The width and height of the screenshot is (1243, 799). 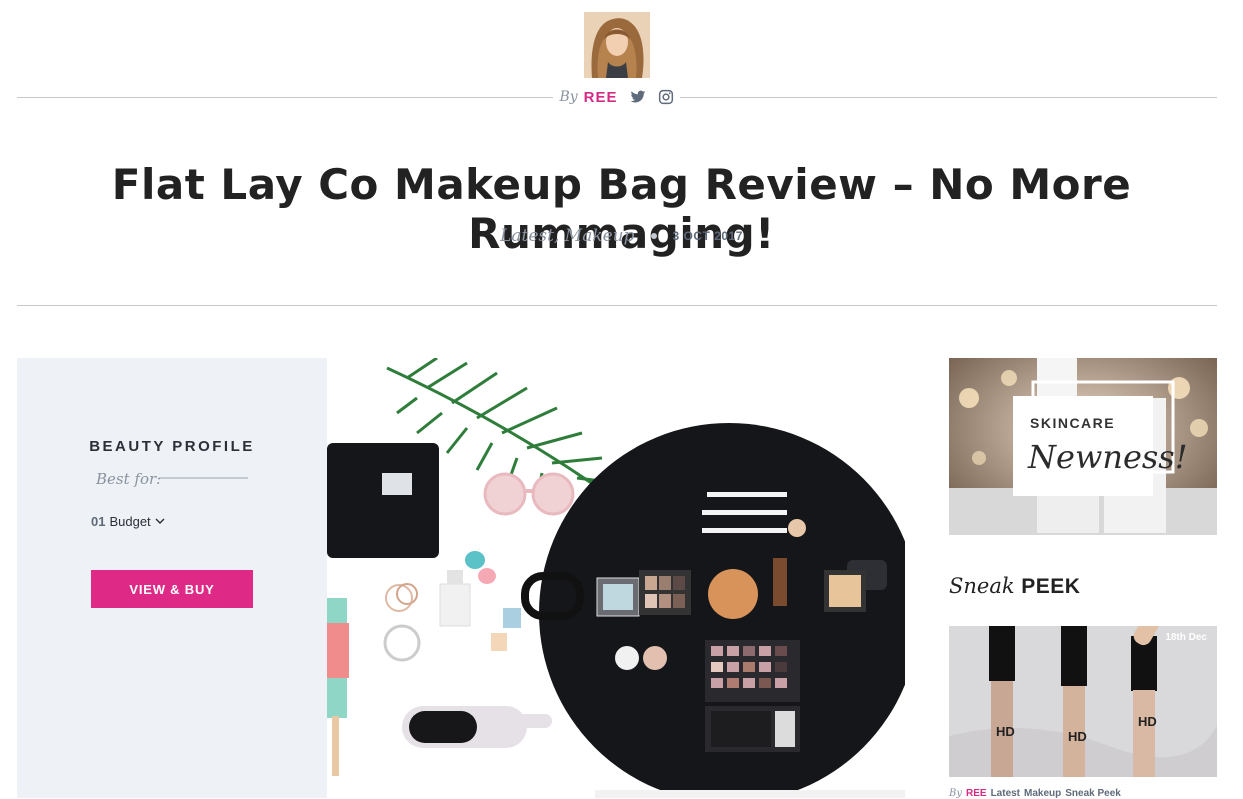 I want to click on ad-line2: Newness!, so click(x=1107, y=457).